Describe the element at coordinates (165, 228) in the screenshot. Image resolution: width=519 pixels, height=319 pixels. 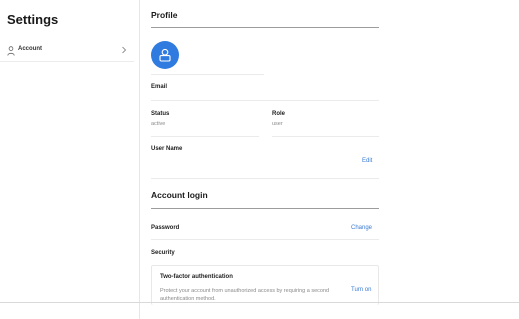
I see `password-label: Password` at that location.